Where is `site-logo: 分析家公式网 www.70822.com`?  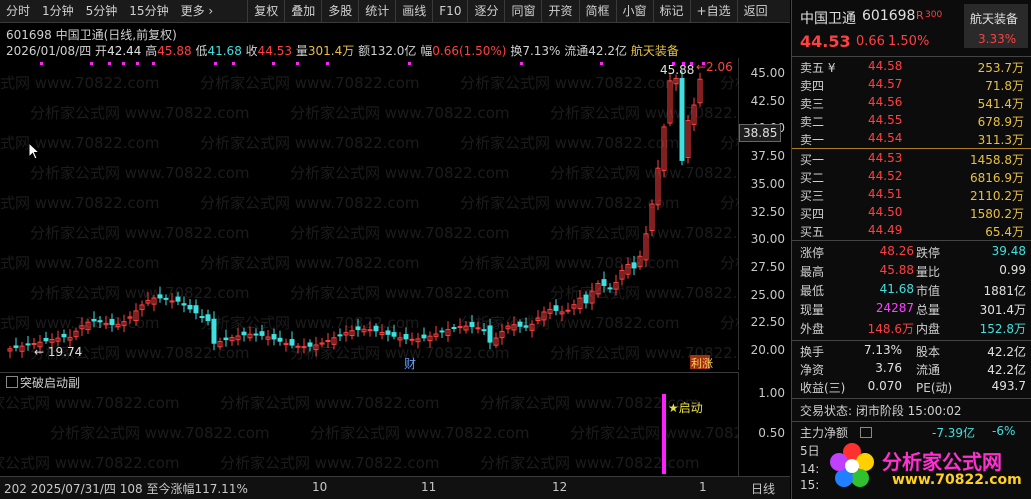 site-logo: 分析家公式网 www.70822.com is located at coordinates (928, 467).